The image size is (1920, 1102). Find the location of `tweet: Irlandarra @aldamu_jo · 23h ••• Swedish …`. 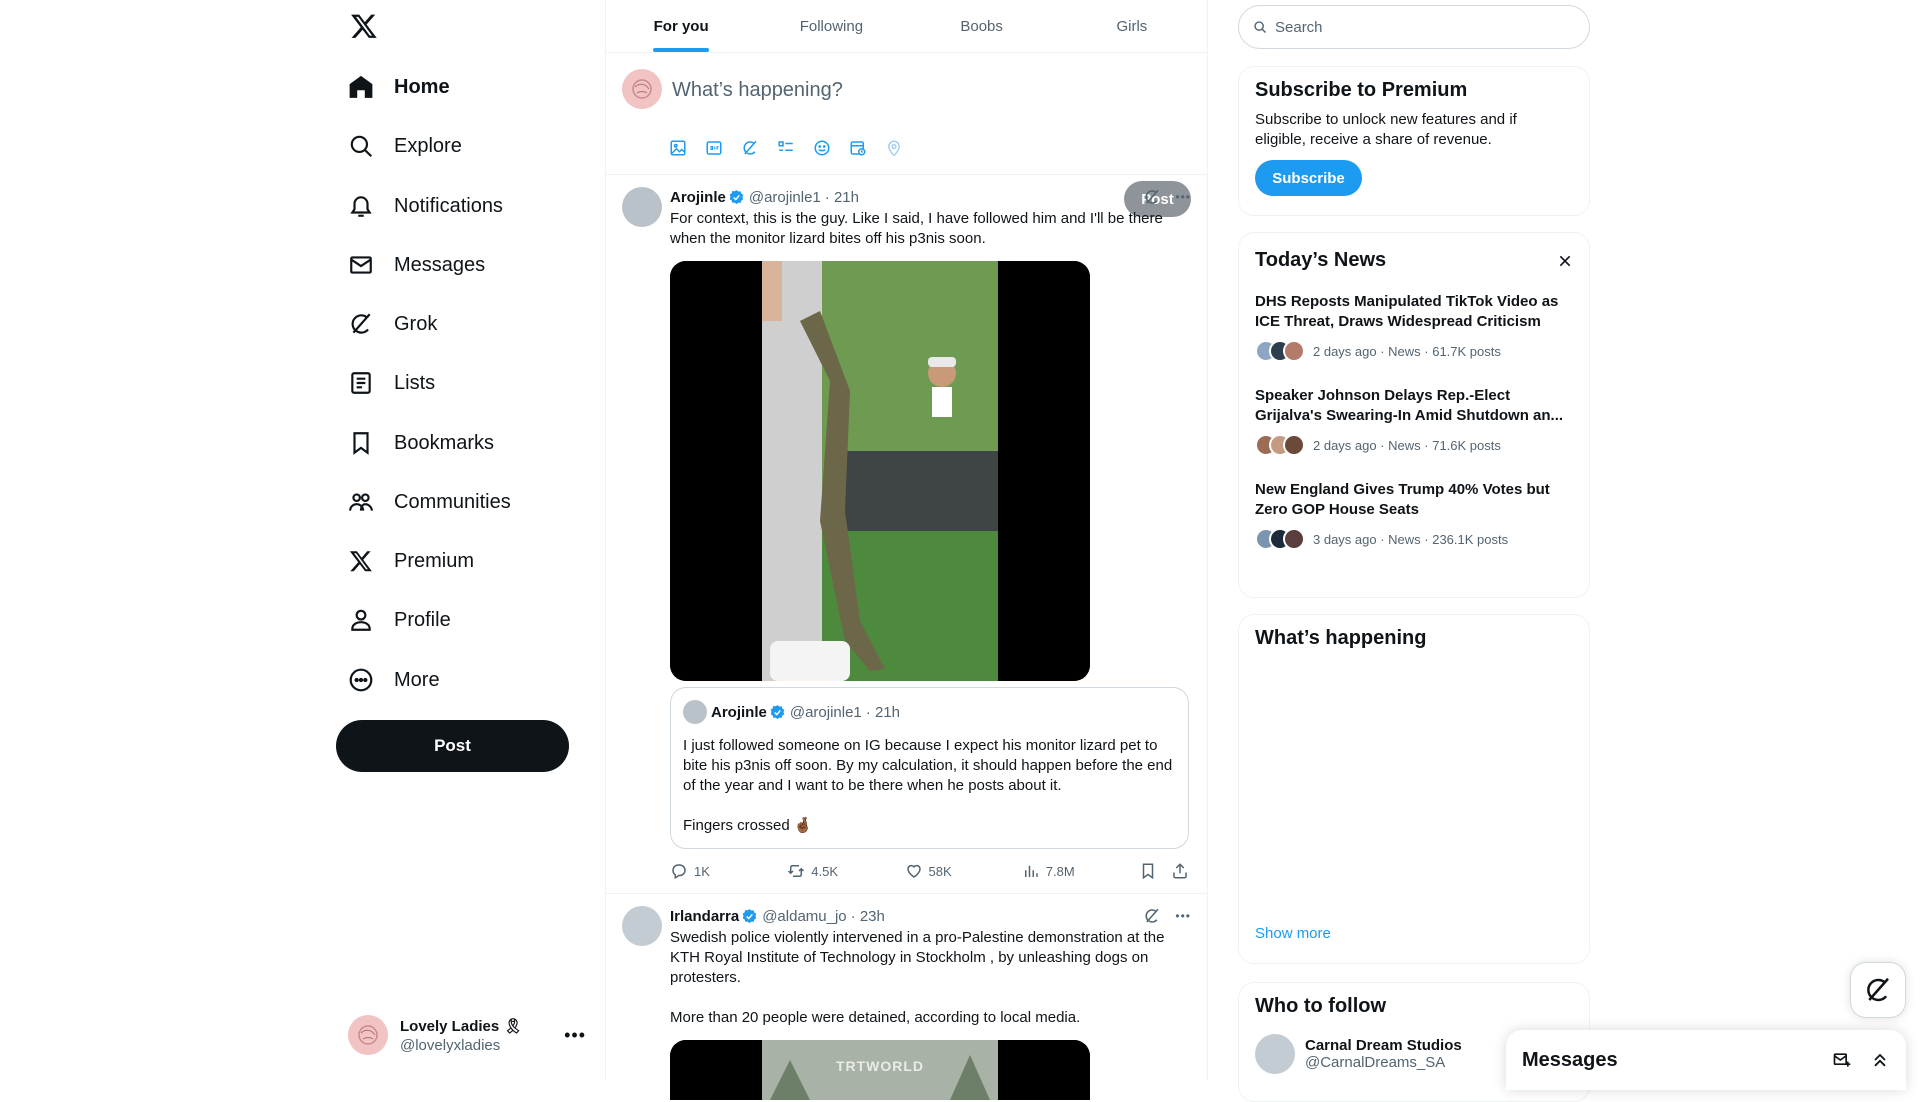

tweet: Irlandarra @aldamu_jo · 23h ••• Swedish … is located at coordinates (906, 997).